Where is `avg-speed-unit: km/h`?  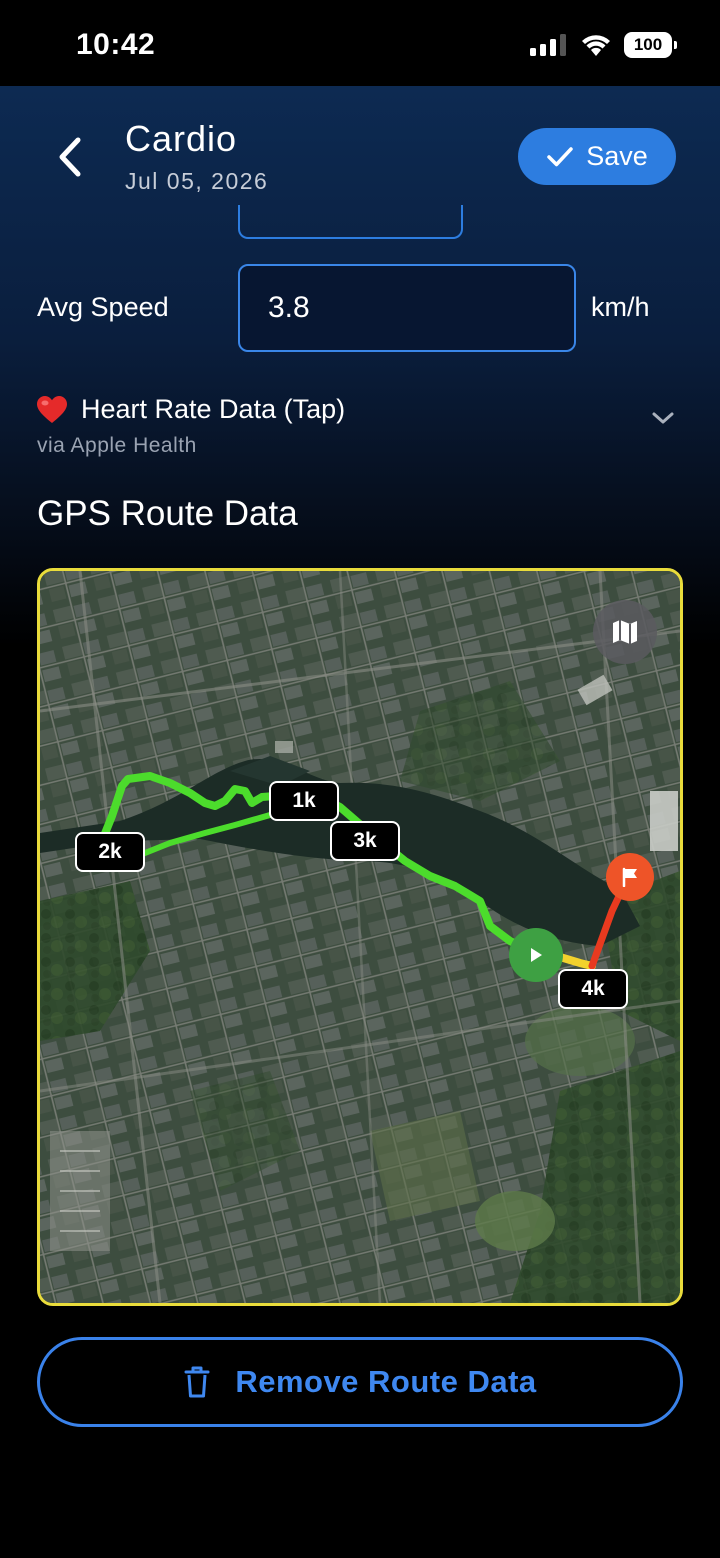 avg-speed-unit: km/h is located at coordinates (620, 307).